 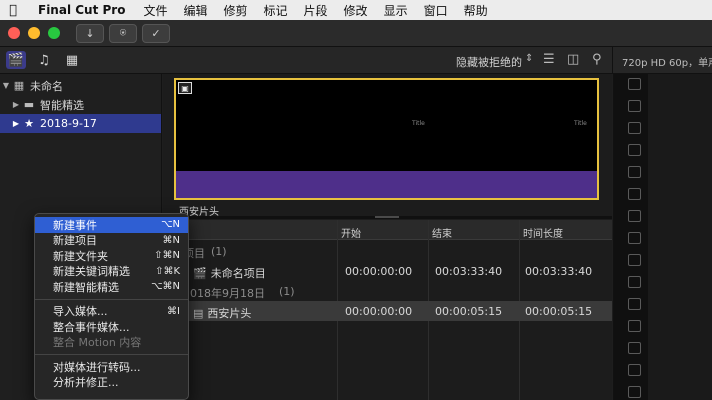 I want to click on menu-modify: 修改, so click(x=356, y=10).